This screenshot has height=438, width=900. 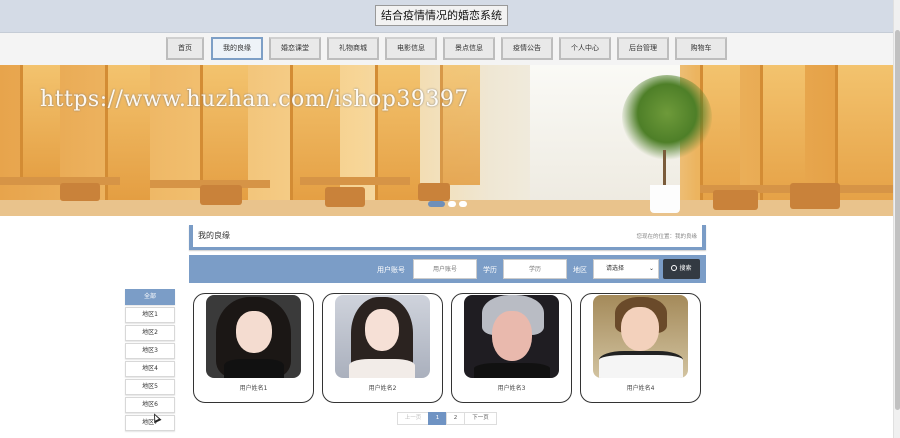 I want to click on nav-item-movies: 电影信息, so click(x=411, y=48).